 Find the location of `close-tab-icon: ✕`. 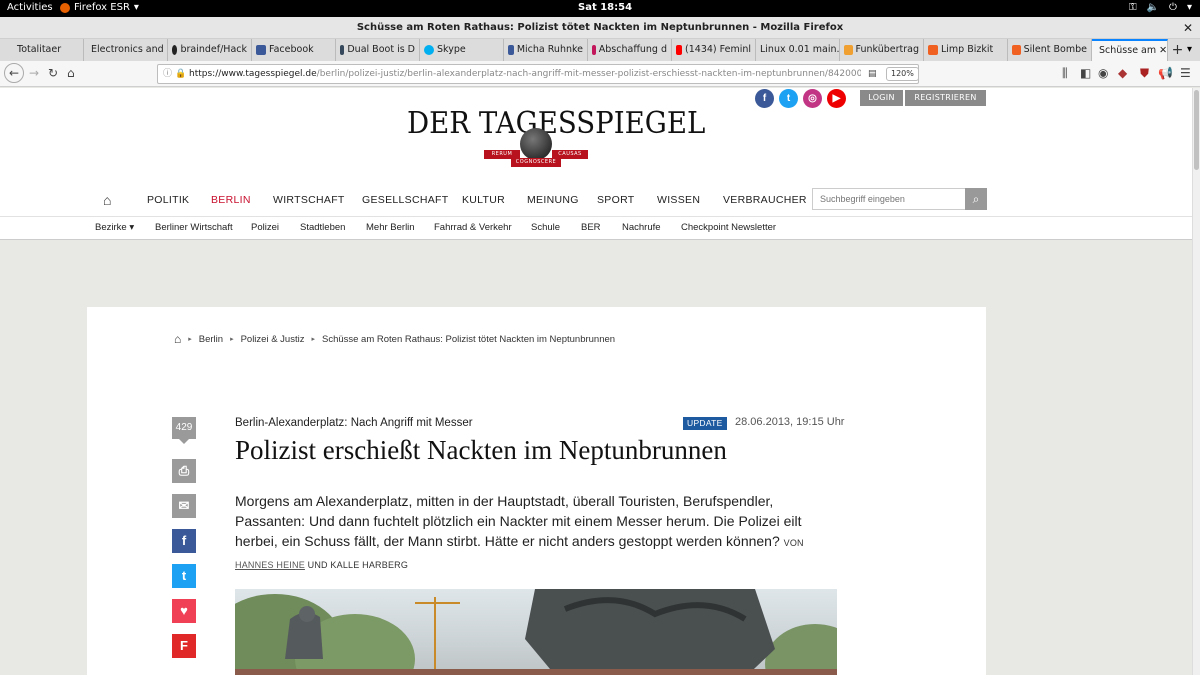

close-tab-icon: ✕ is located at coordinates (1163, 51).